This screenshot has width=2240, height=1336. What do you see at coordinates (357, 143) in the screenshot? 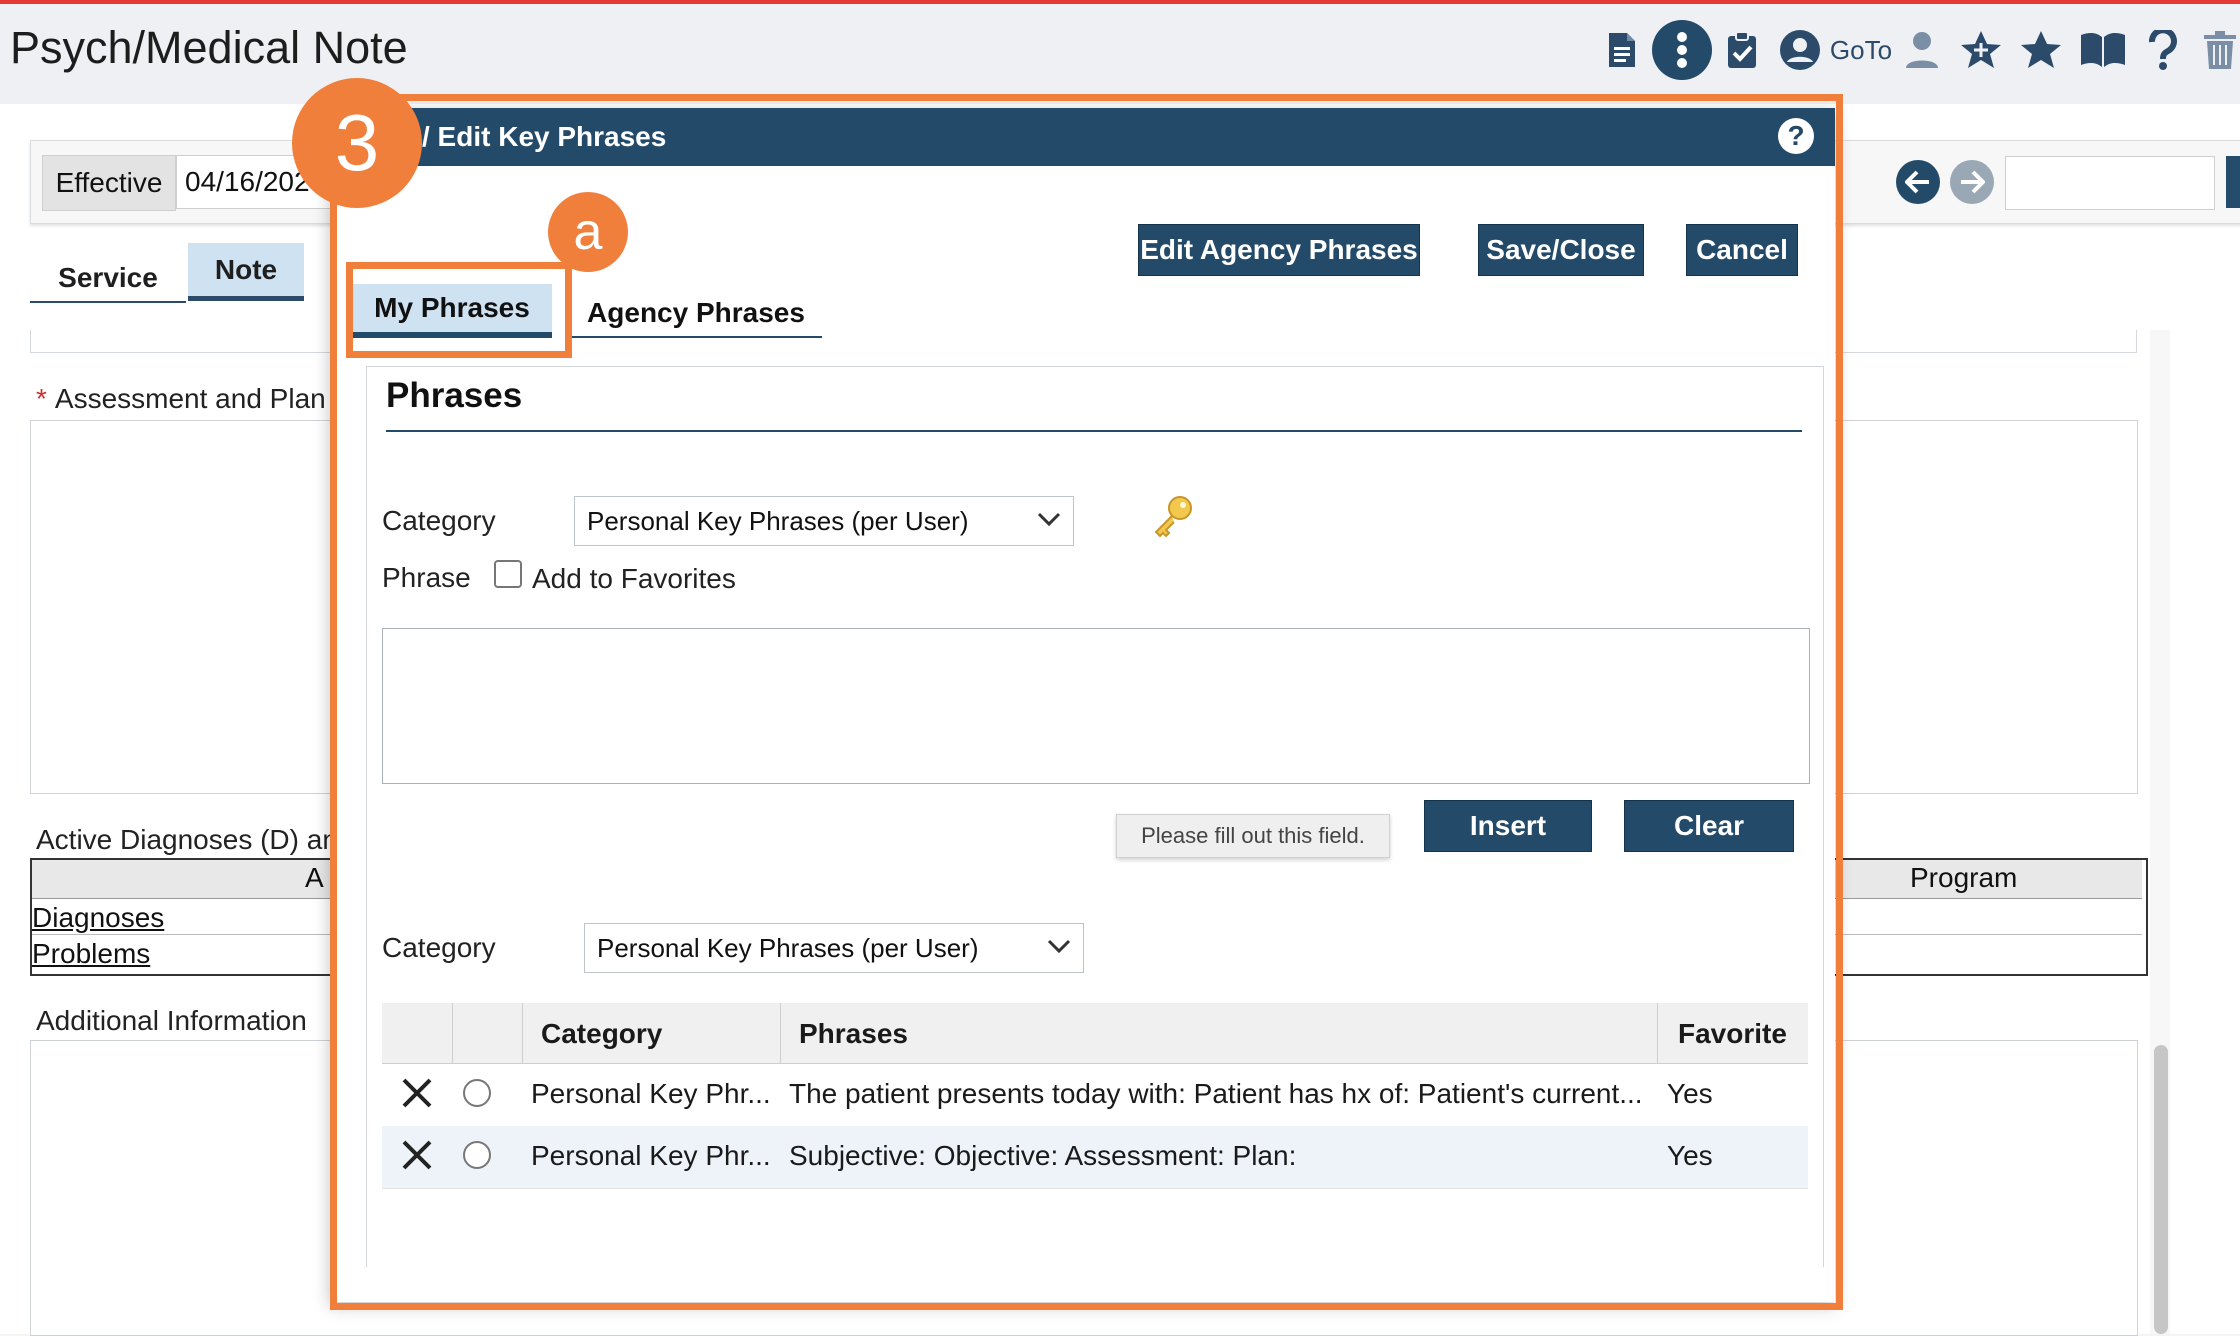
I see `annotation-step-badge: 3` at bounding box center [357, 143].